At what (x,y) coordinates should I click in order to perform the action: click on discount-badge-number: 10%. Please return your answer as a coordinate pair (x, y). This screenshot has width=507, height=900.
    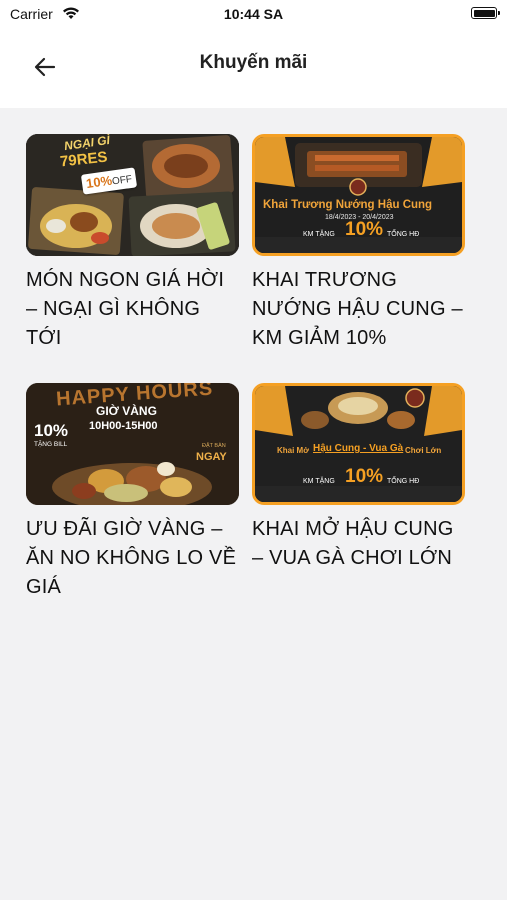
    Looking at the image, I should click on (99, 182).